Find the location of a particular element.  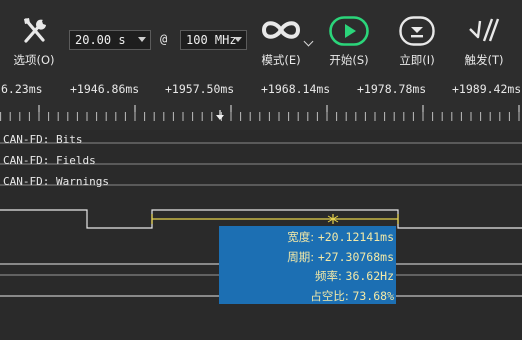

duration-select: 20.00 s is located at coordinates (110, 40).